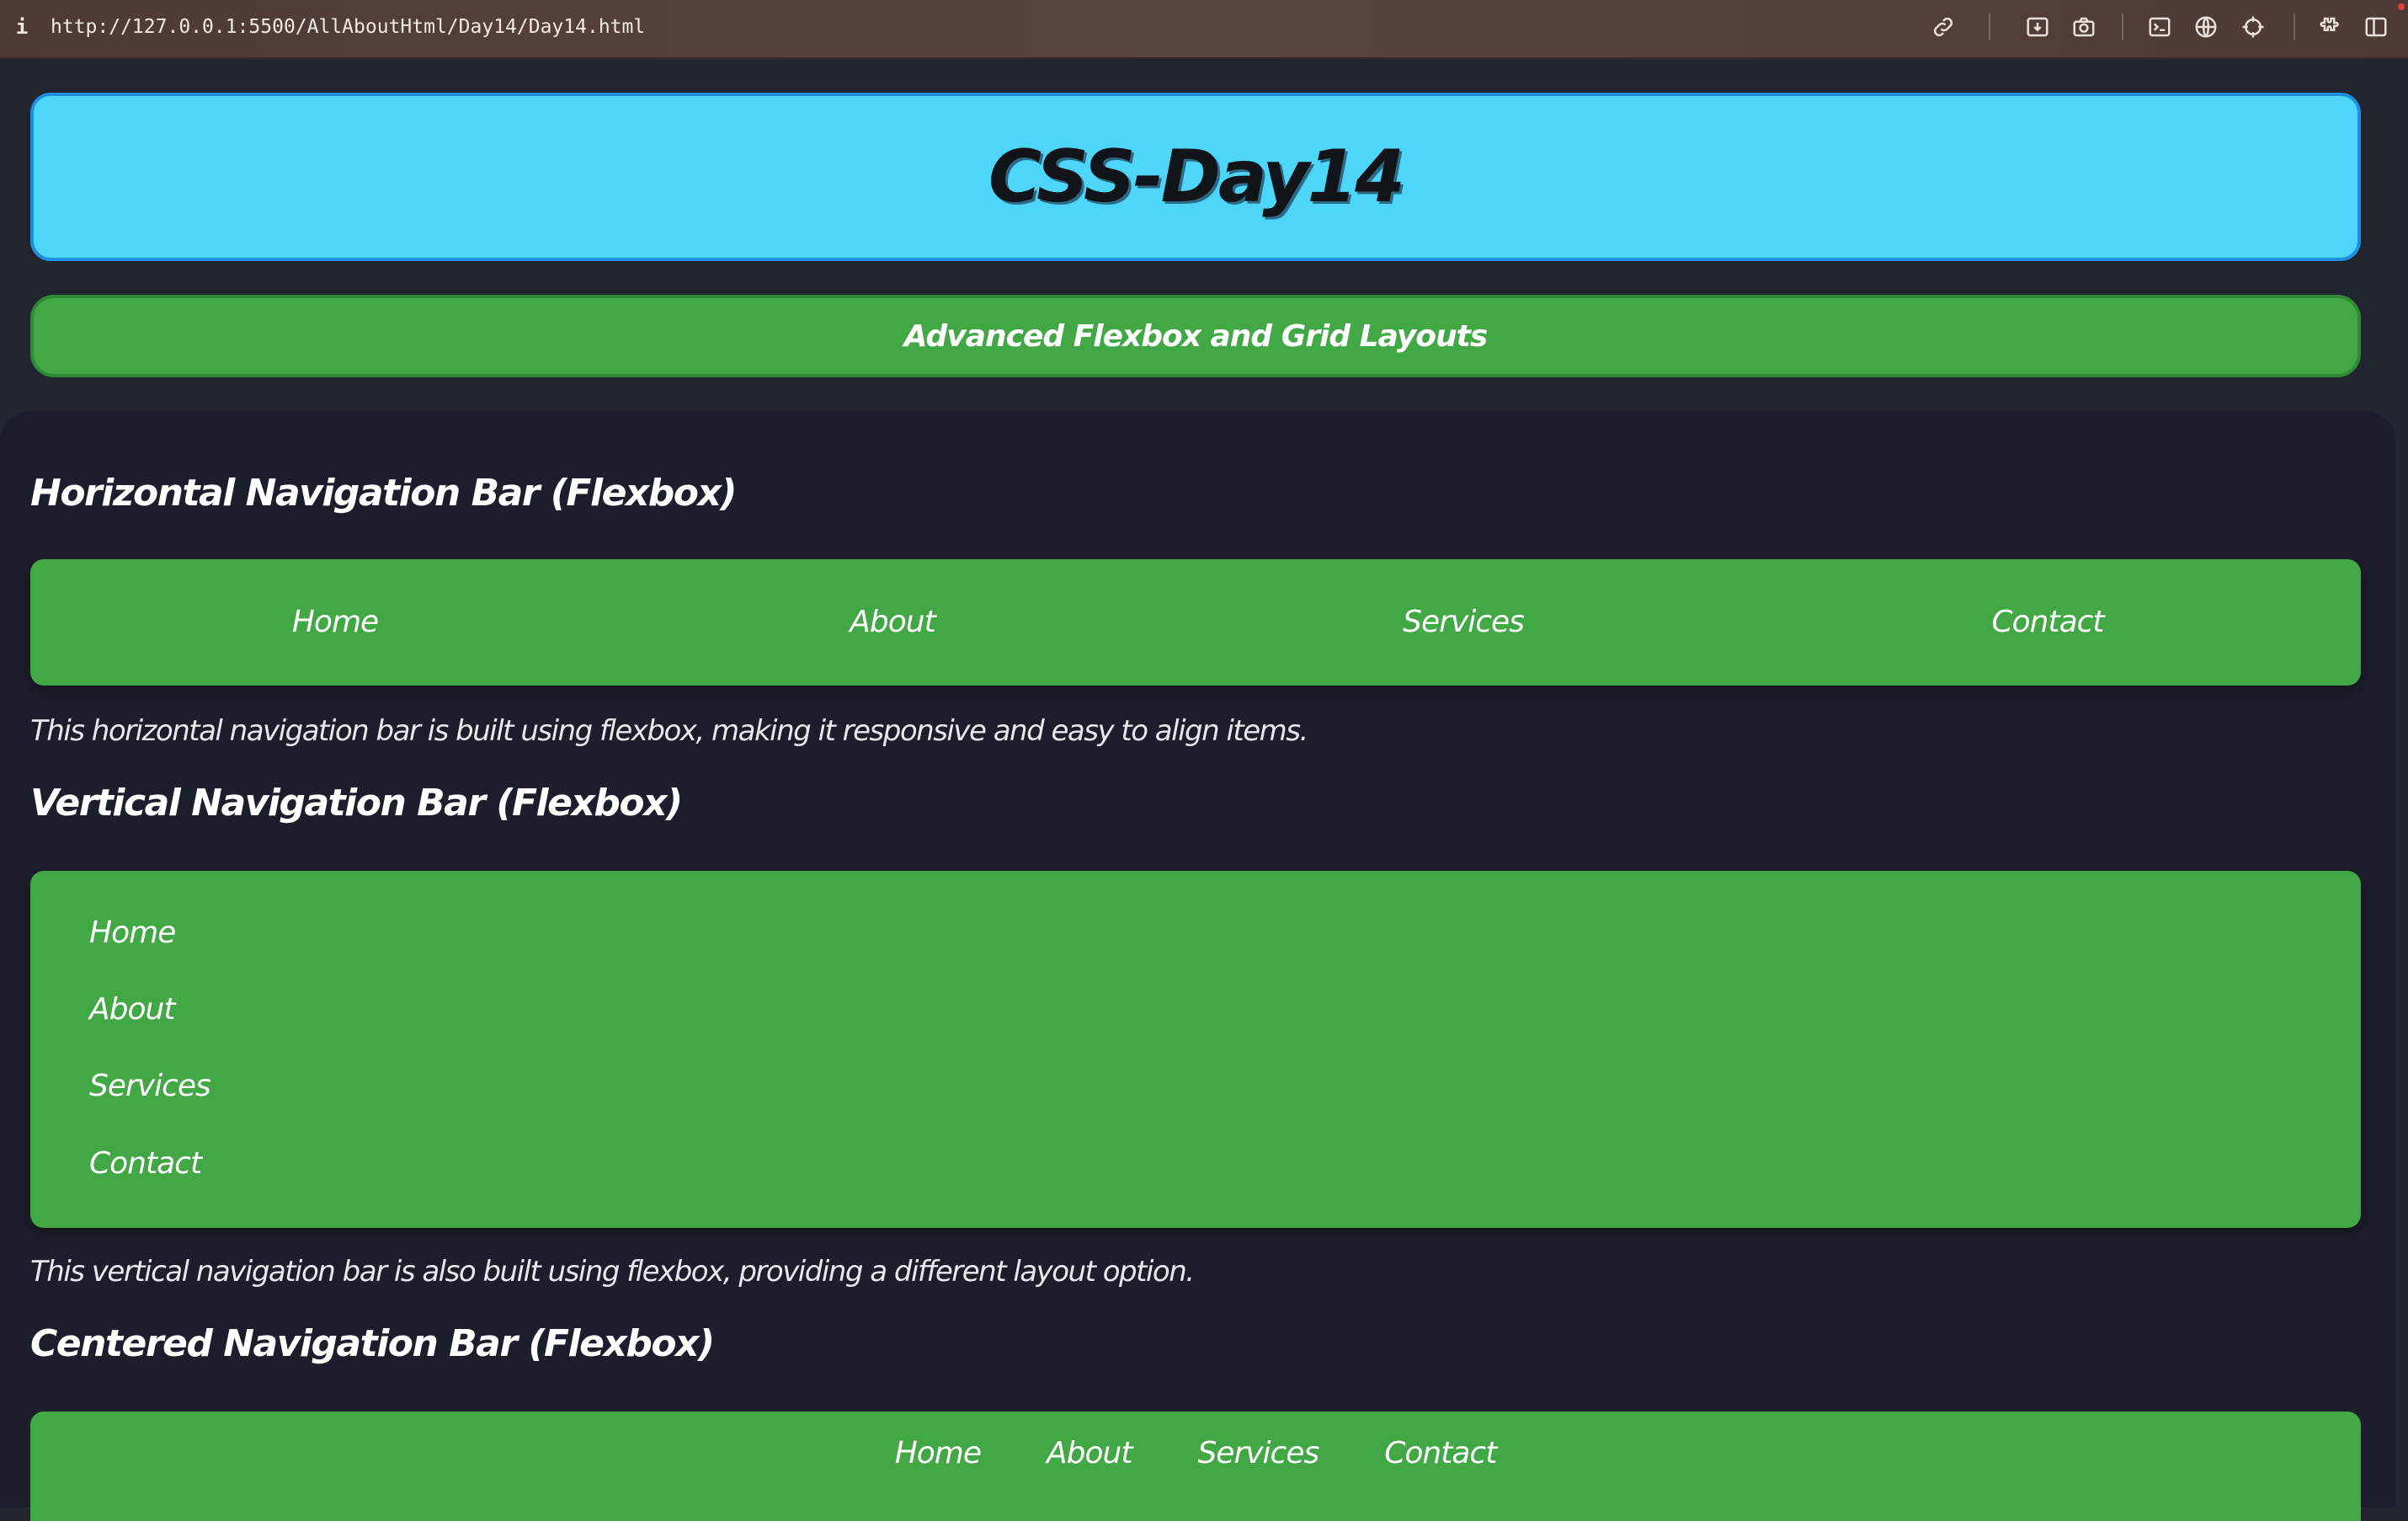 The height and width of the screenshot is (1521, 2408). I want to click on horizontal-nav-home: Home, so click(335, 622).